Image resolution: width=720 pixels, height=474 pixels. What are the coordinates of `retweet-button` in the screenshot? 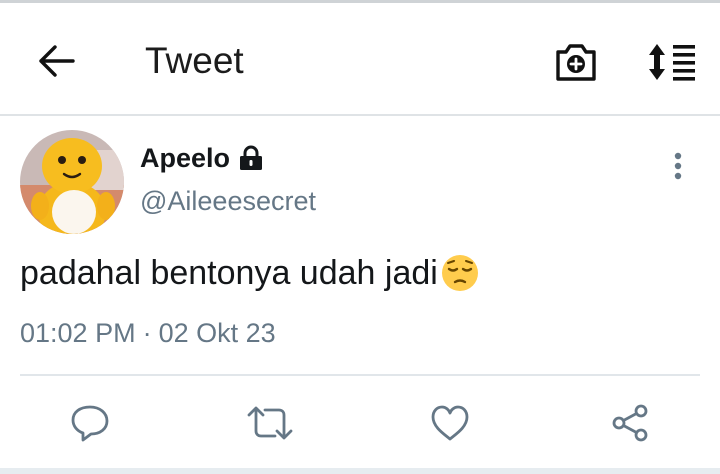 It's located at (270, 423).